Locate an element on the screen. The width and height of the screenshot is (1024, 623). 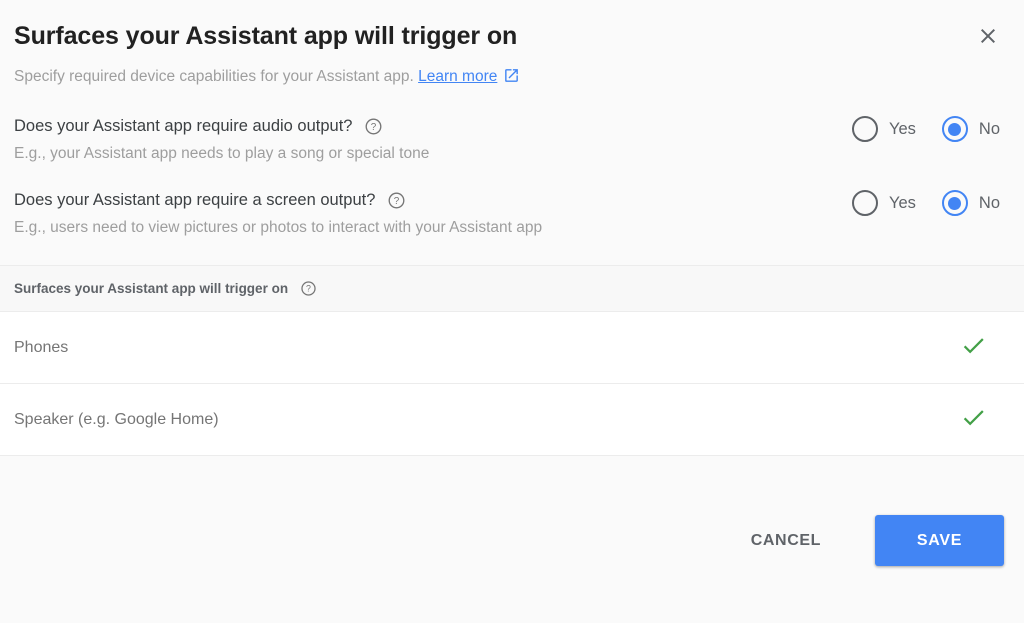
close-button is located at coordinates (988, 36).